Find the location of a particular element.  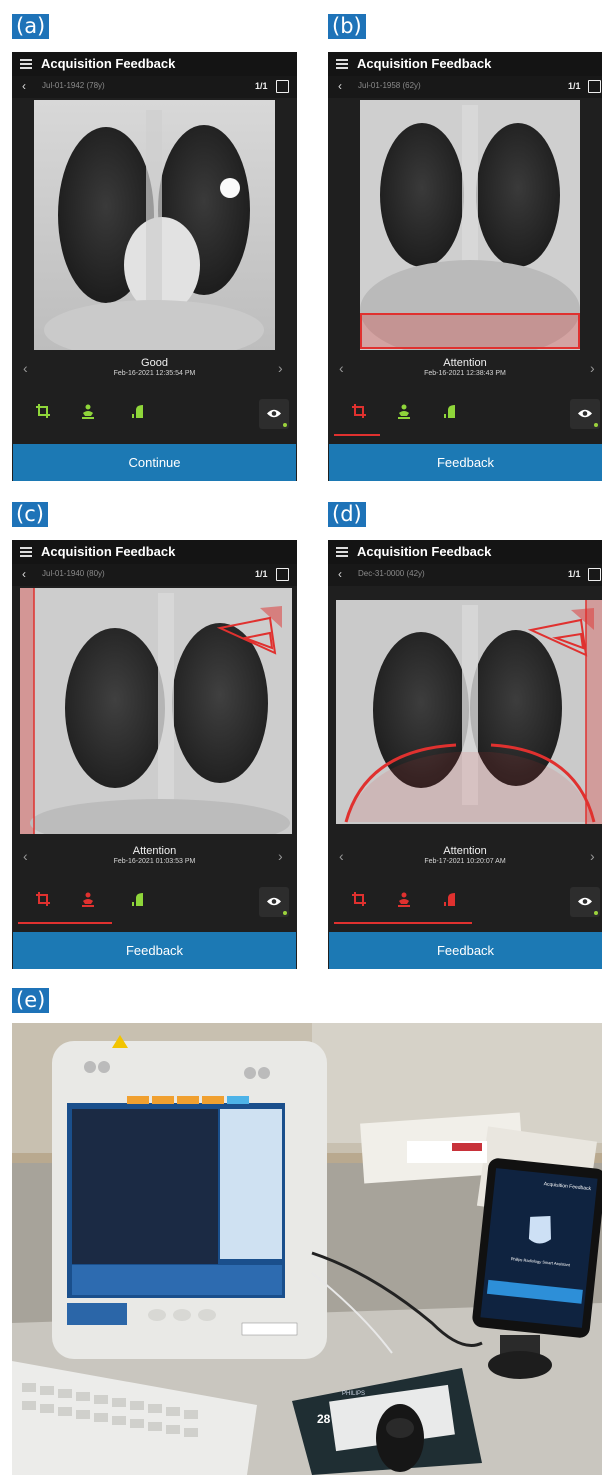

panel-label-d: (d) is located at coordinates (347, 514).